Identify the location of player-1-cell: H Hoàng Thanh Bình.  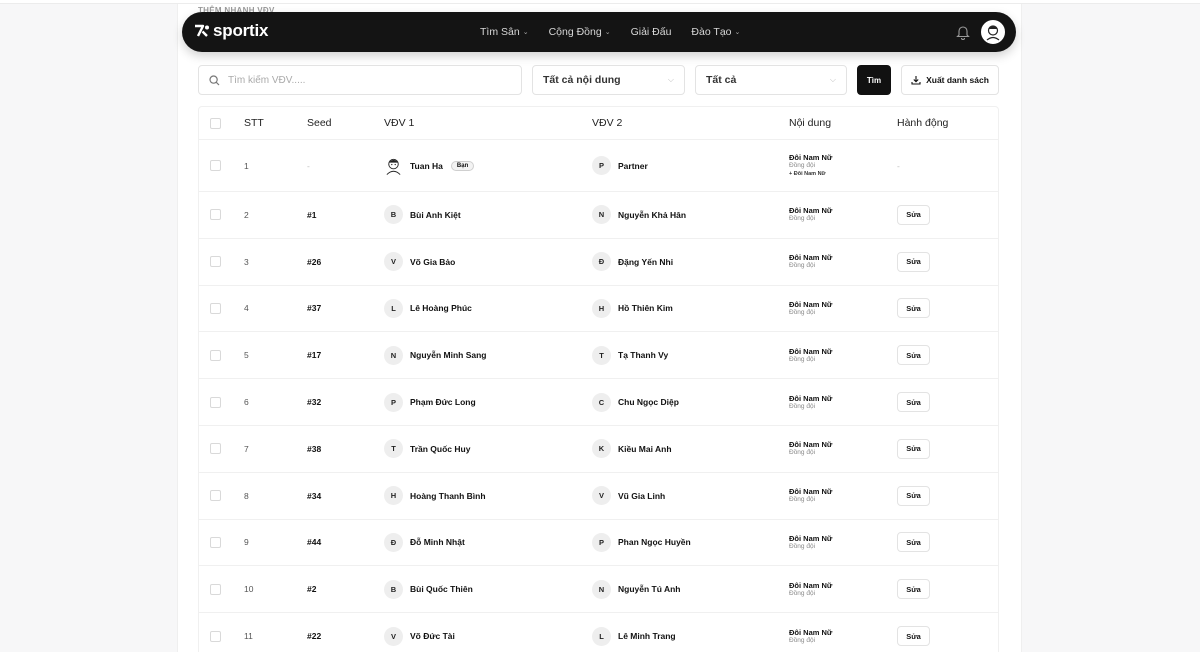
(435, 496).